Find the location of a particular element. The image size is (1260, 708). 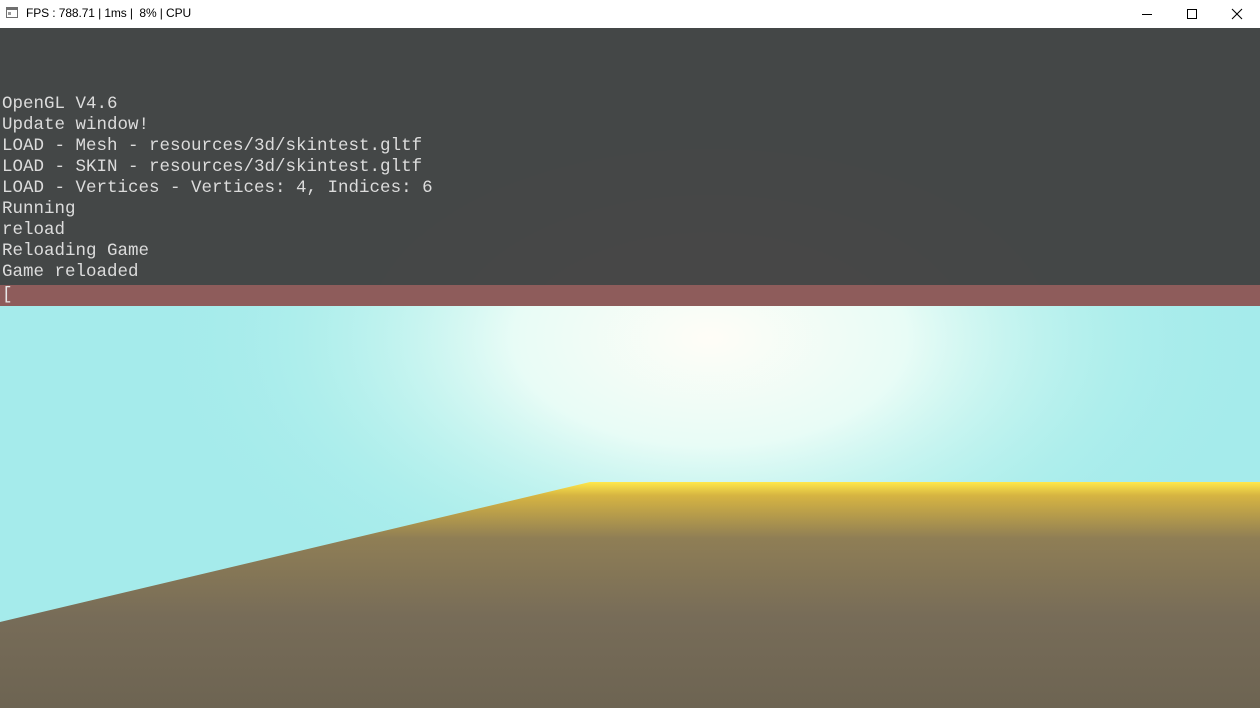

console-line: Update window! is located at coordinates (76, 125).